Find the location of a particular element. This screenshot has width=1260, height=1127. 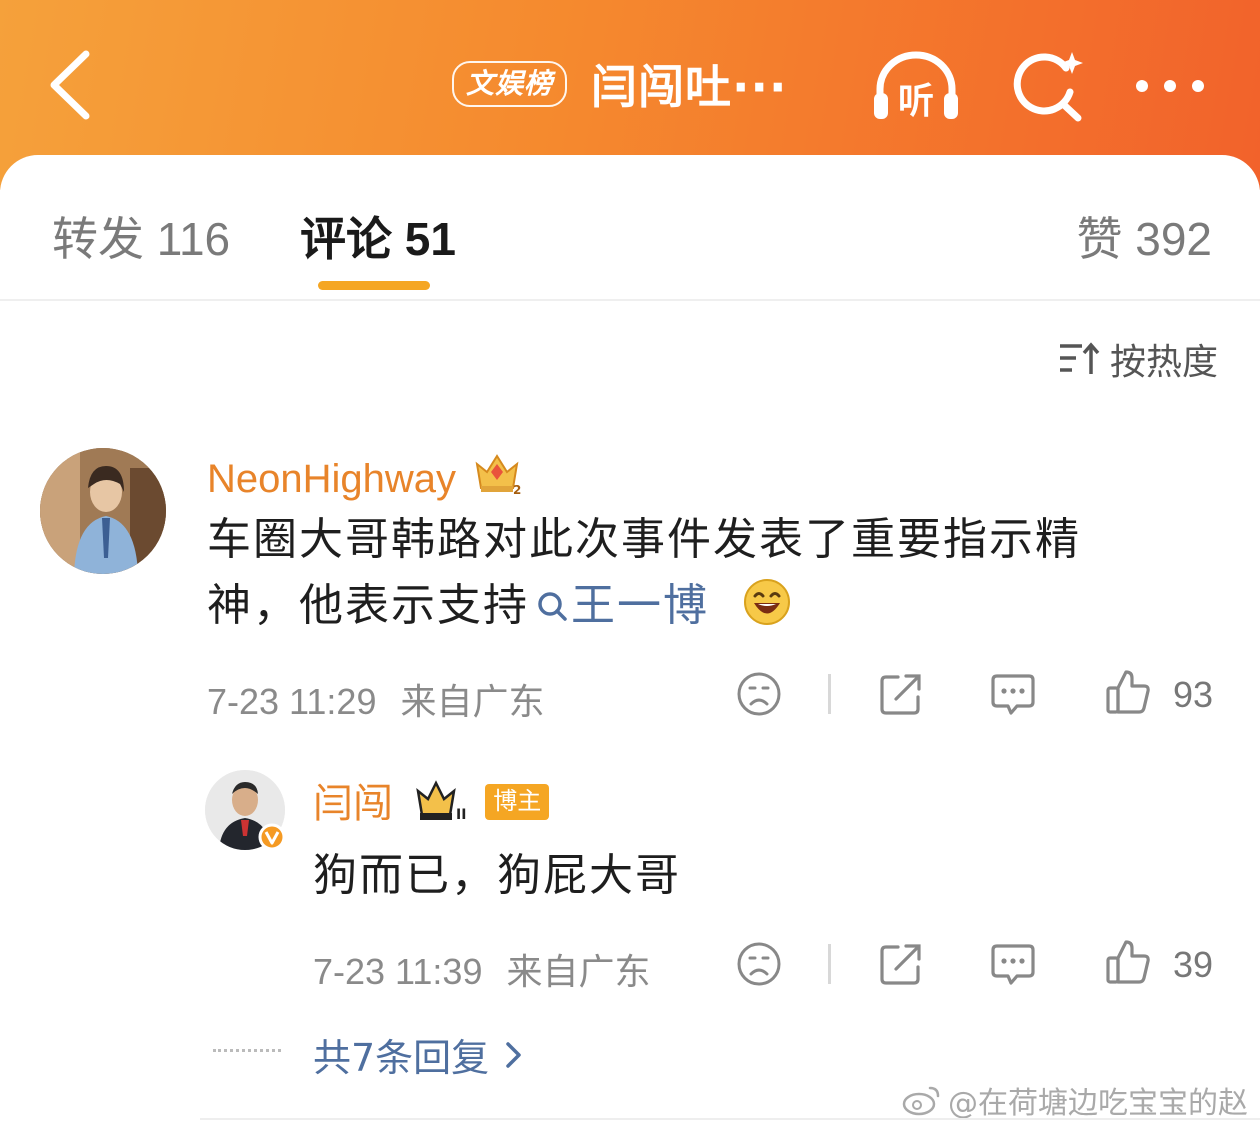

more-icon is located at coordinates (1170, 86).